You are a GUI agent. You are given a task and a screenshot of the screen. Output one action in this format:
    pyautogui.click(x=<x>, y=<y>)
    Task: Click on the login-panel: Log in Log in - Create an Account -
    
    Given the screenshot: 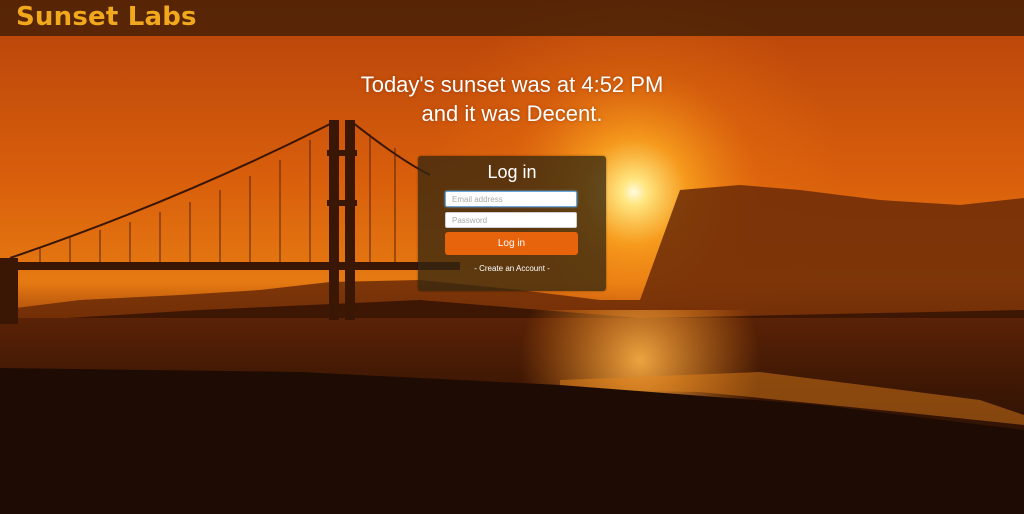 What is the action you would take?
    pyautogui.click(x=512, y=223)
    